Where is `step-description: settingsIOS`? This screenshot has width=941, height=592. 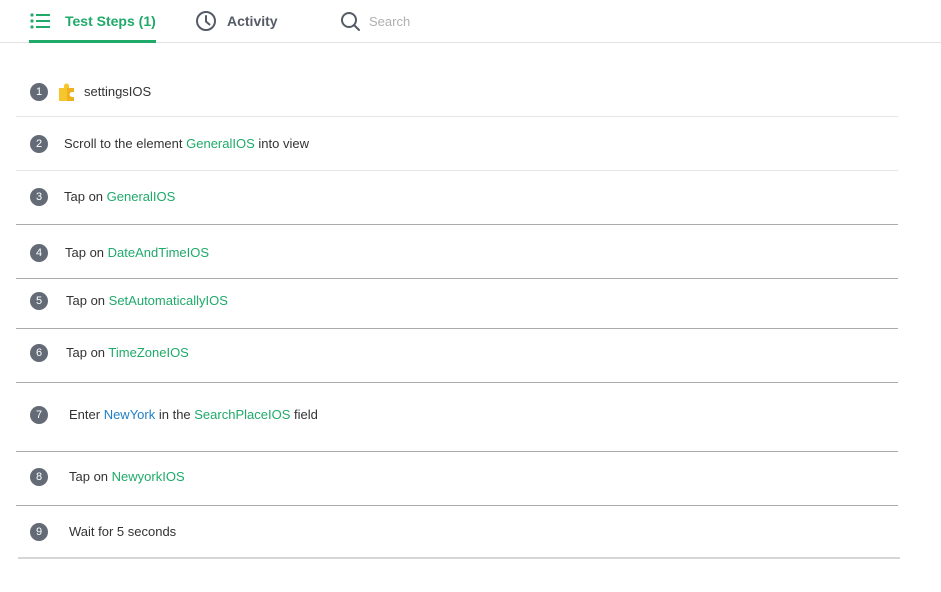
step-description: settingsIOS is located at coordinates (117, 91).